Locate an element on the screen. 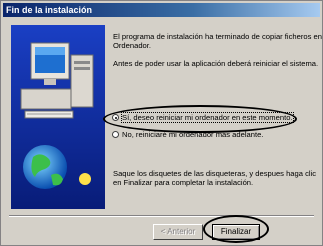 This screenshot has height=246, width=323. dialog-title: Fin de la instalación is located at coordinates (161, 10).